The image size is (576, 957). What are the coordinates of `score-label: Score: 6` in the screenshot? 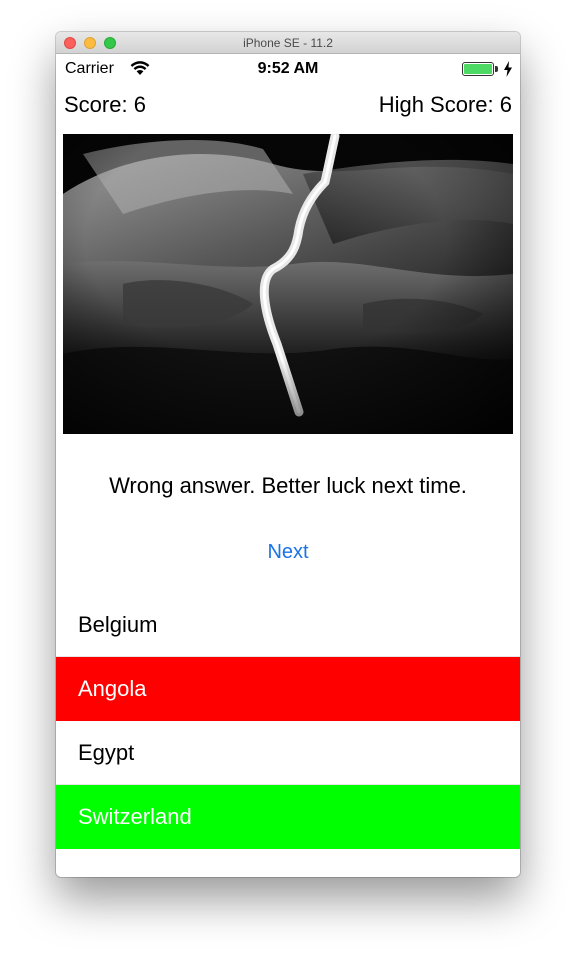 It's located at (105, 104).